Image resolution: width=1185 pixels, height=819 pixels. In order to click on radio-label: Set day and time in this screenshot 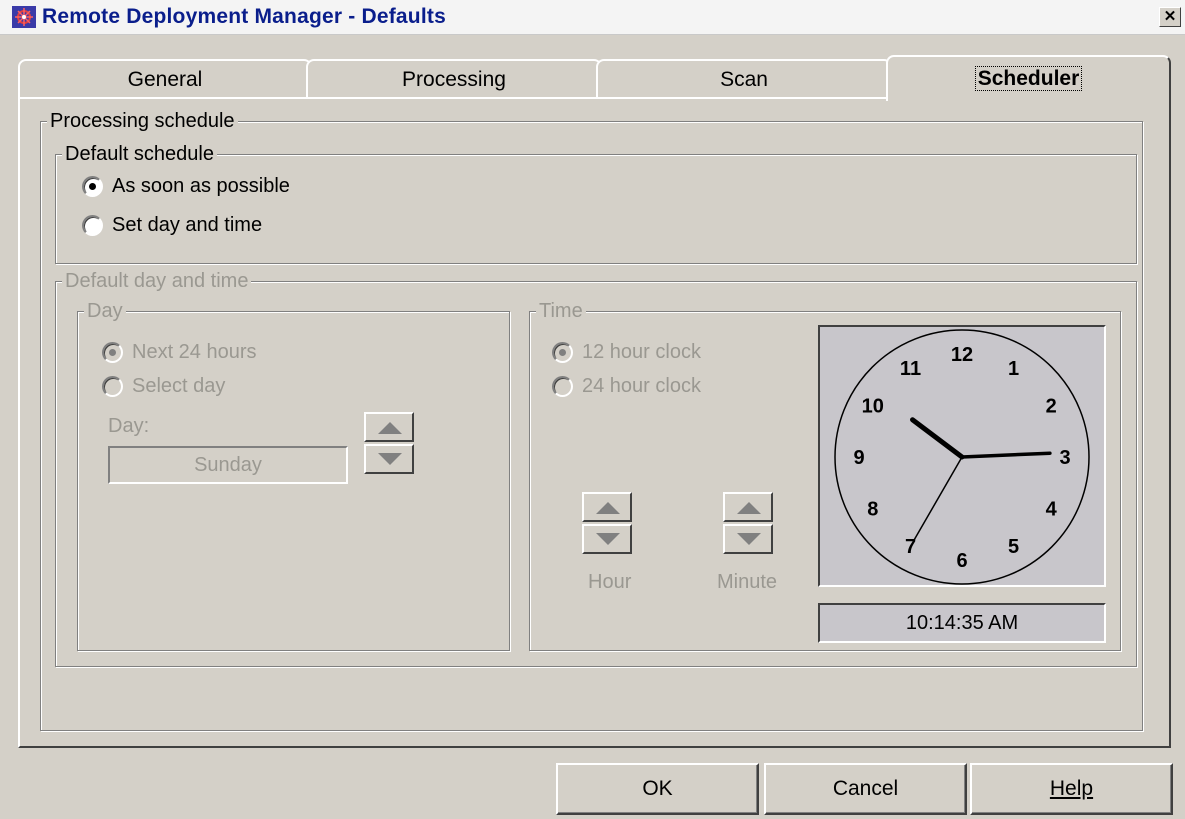, I will do `click(187, 225)`.